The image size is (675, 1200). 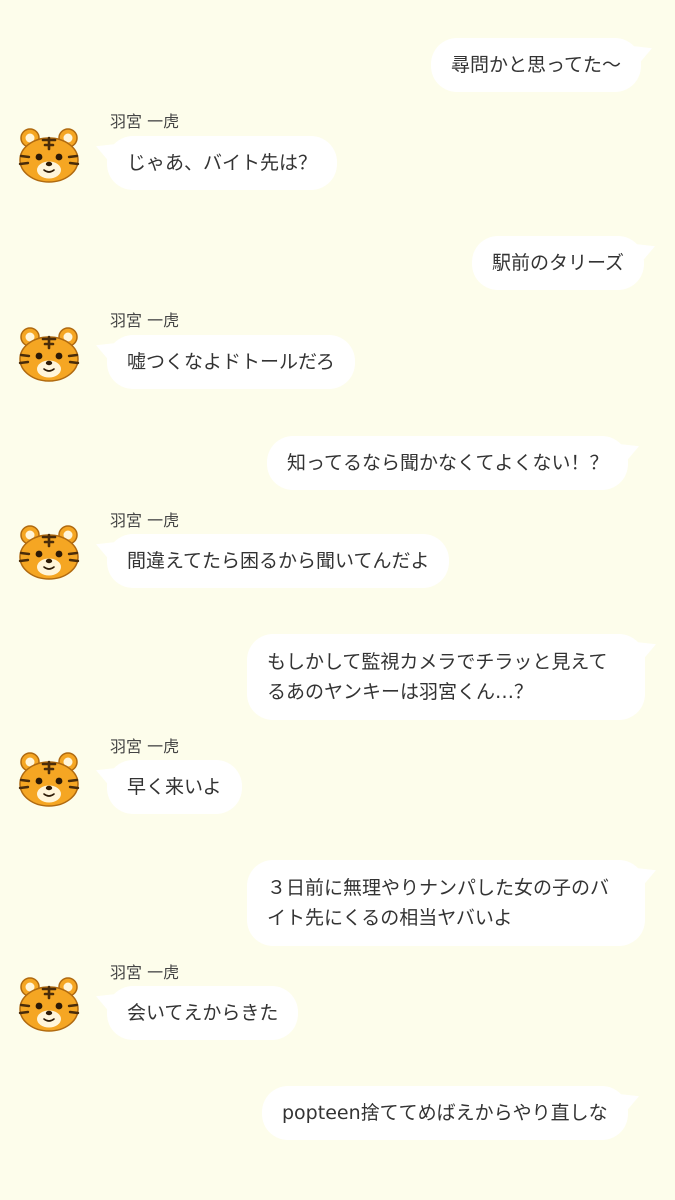 What do you see at coordinates (558, 263) in the screenshot?
I see `message-bubble-sent: 駅前のタリーズ` at bounding box center [558, 263].